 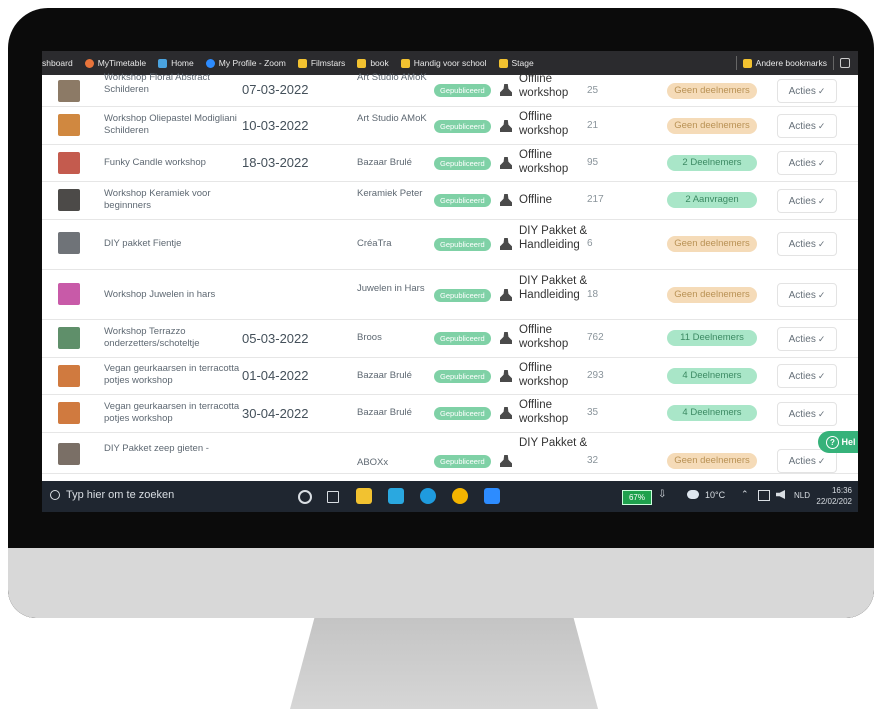 What do you see at coordinates (275, 89) in the screenshot?
I see `workshop-date: 07-03-2022` at bounding box center [275, 89].